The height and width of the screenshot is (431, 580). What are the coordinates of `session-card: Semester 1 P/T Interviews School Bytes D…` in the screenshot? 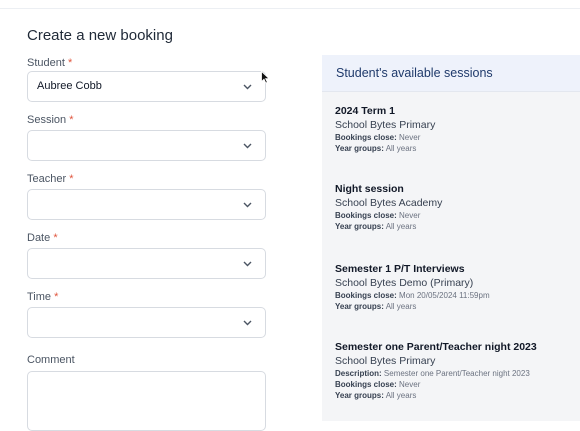 It's located at (457, 287).